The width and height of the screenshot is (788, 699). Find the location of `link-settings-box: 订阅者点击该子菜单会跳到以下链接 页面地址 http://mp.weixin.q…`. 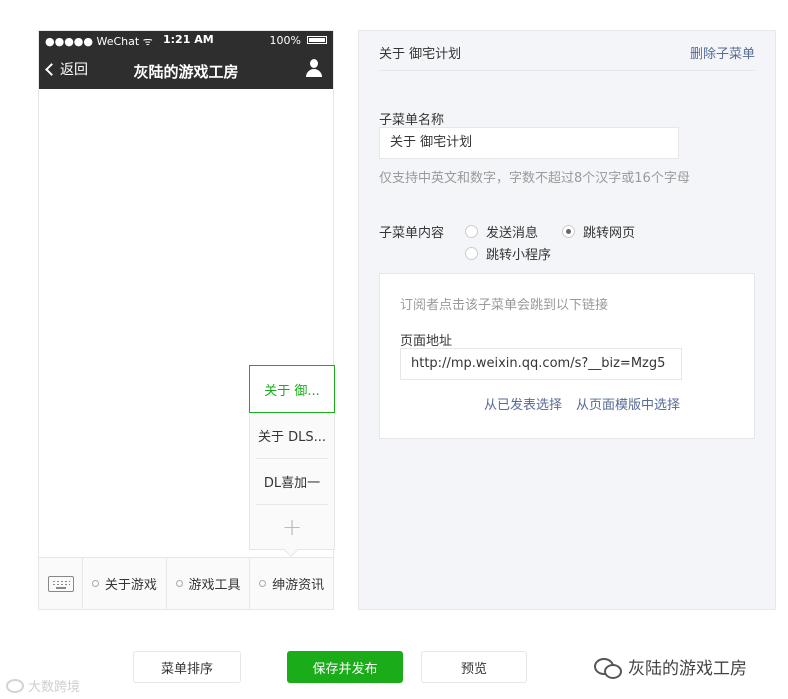

link-settings-box: 订阅者点击该子菜单会跳到以下链接 页面地址 http://mp.weixin.q… is located at coordinates (567, 356).